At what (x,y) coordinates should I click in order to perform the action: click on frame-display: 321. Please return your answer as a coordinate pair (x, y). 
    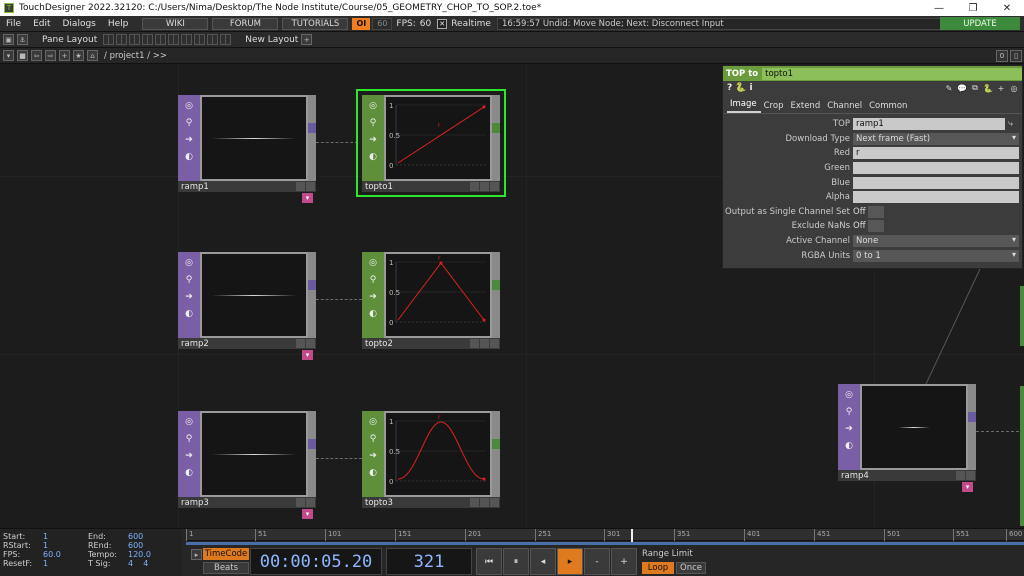
    Looking at the image, I should click on (429, 561).